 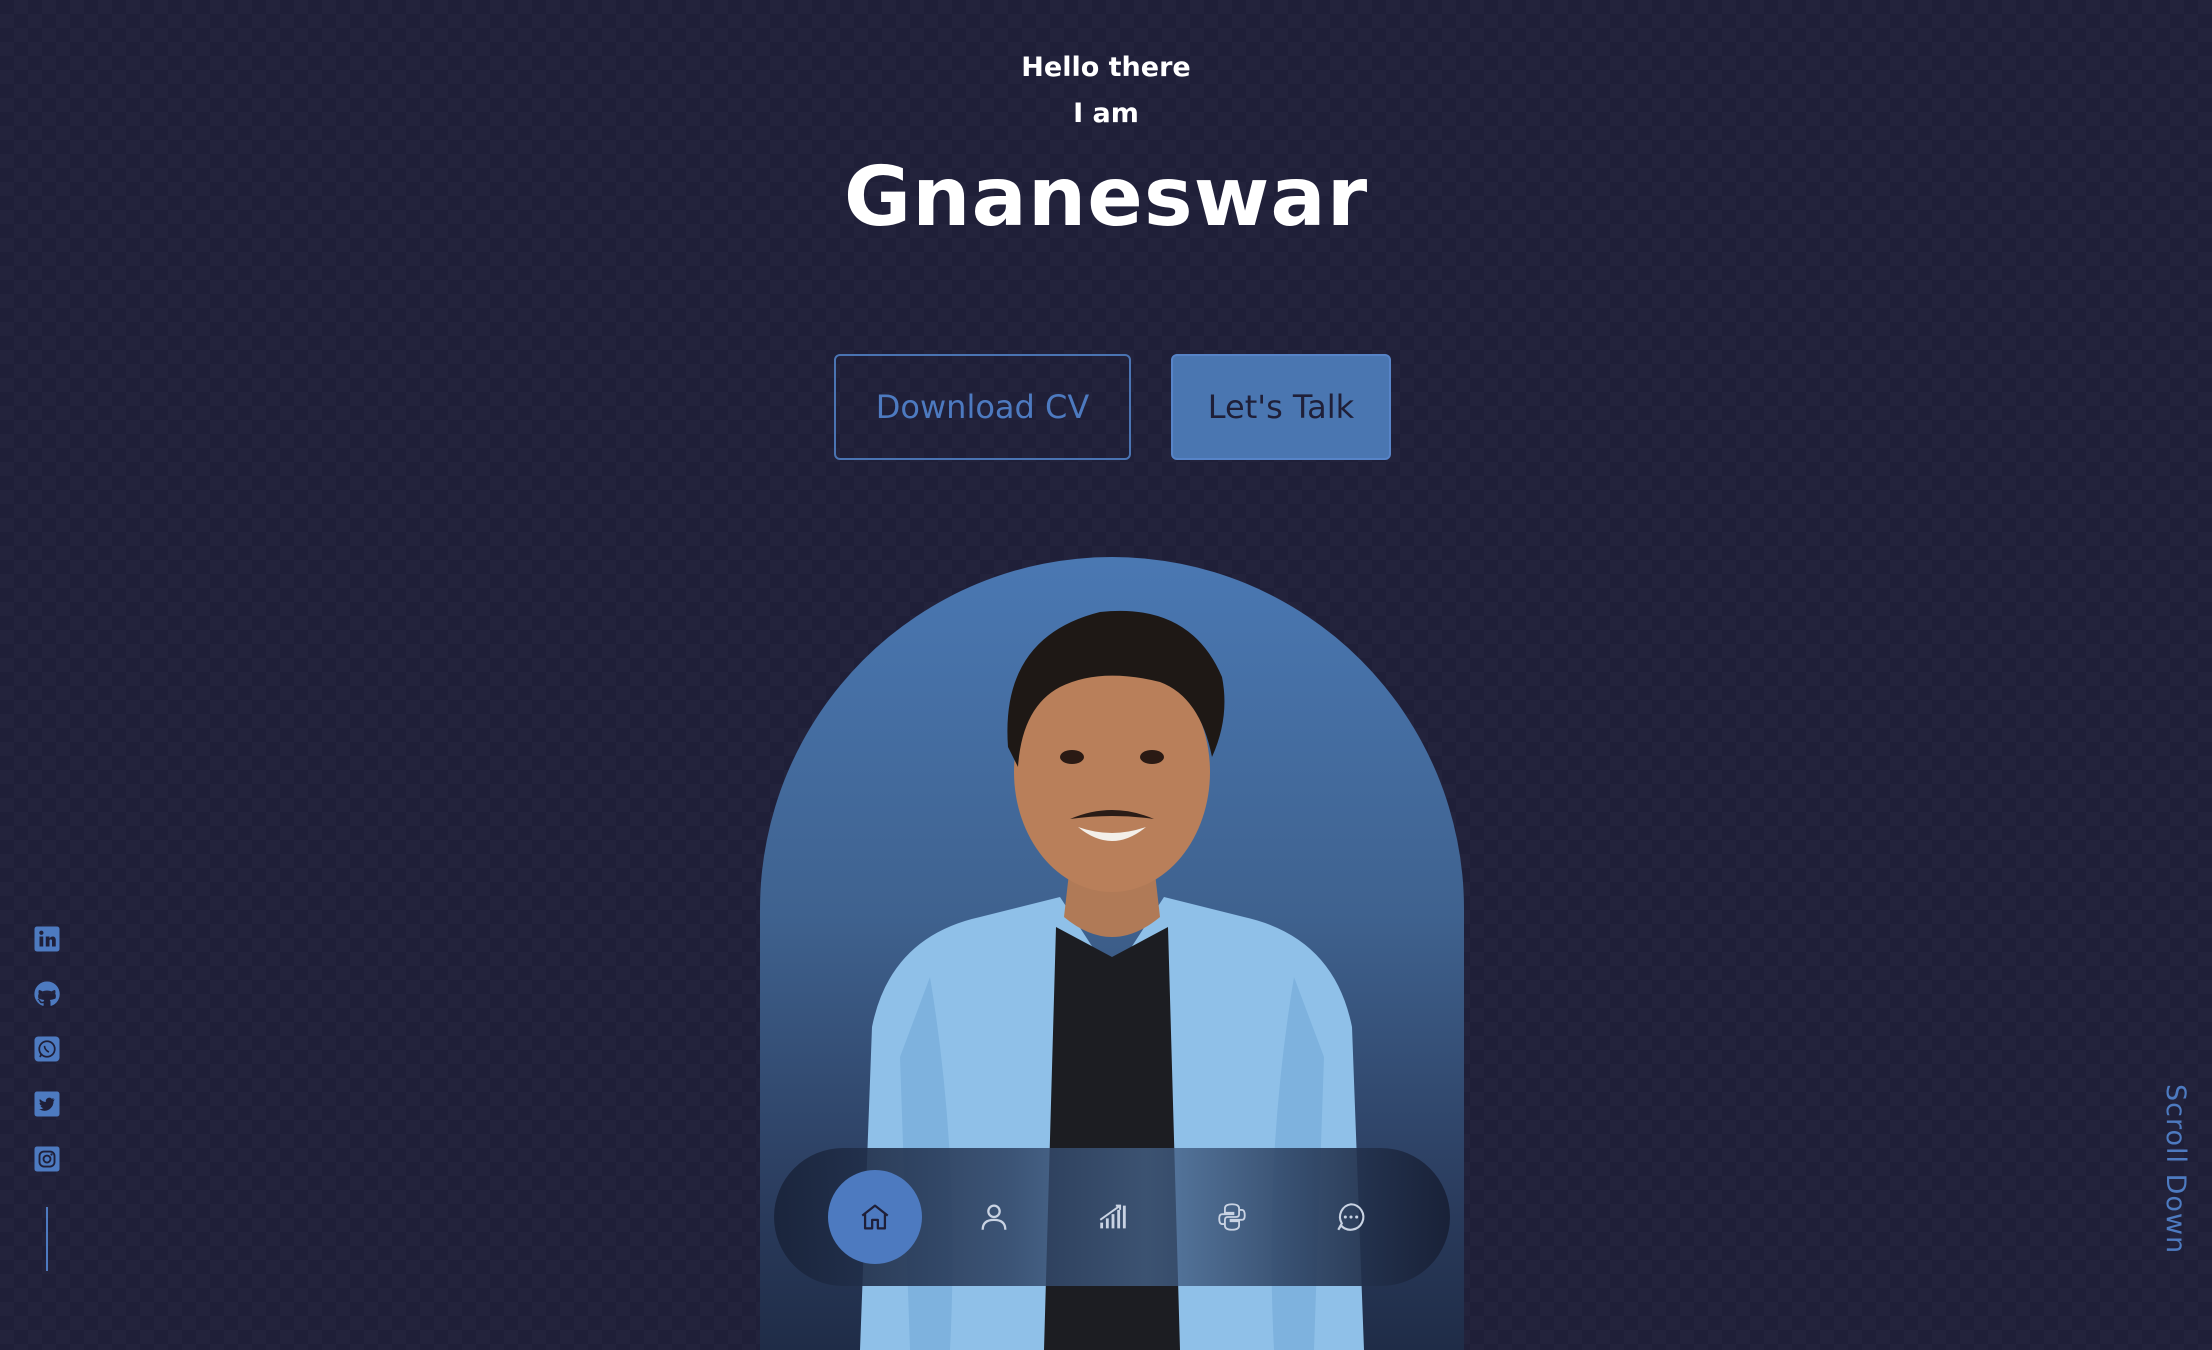 What do you see at coordinates (1106, 67) in the screenshot?
I see `greeting-text: Hello there` at bounding box center [1106, 67].